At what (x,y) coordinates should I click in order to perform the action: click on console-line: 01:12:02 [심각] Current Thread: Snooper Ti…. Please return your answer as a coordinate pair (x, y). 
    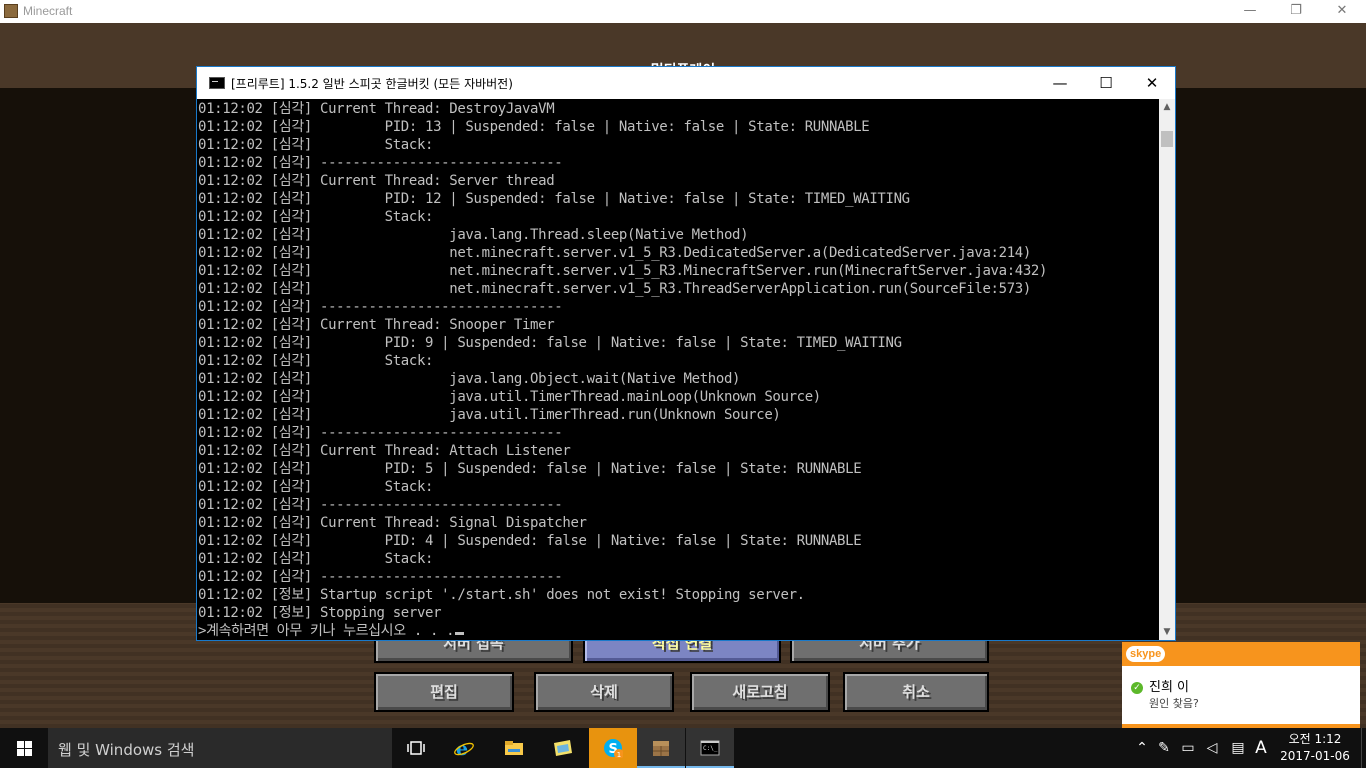
    Looking at the image, I should click on (376, 325).